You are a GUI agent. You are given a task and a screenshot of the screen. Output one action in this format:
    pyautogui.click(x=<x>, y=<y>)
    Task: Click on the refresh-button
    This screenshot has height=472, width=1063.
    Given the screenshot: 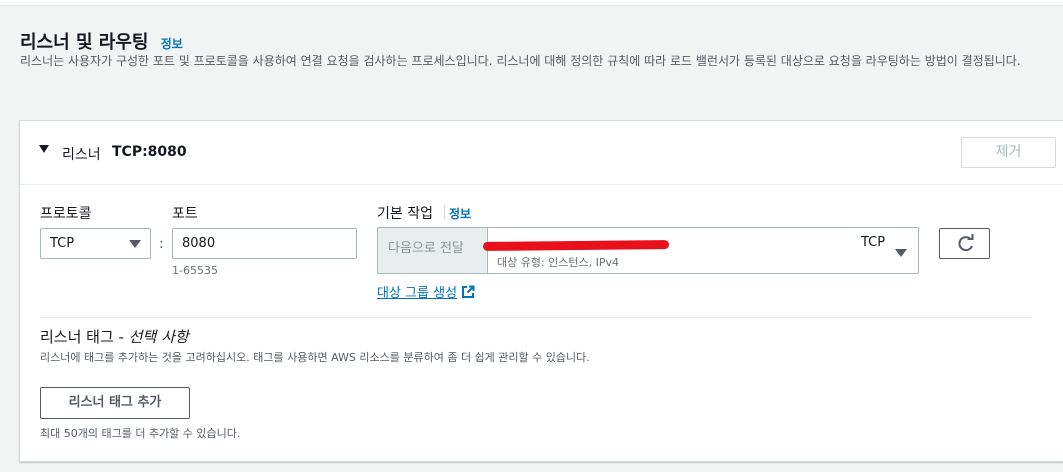 What is the action you would take?
    pyautogui.click(x=964, y=243)
    